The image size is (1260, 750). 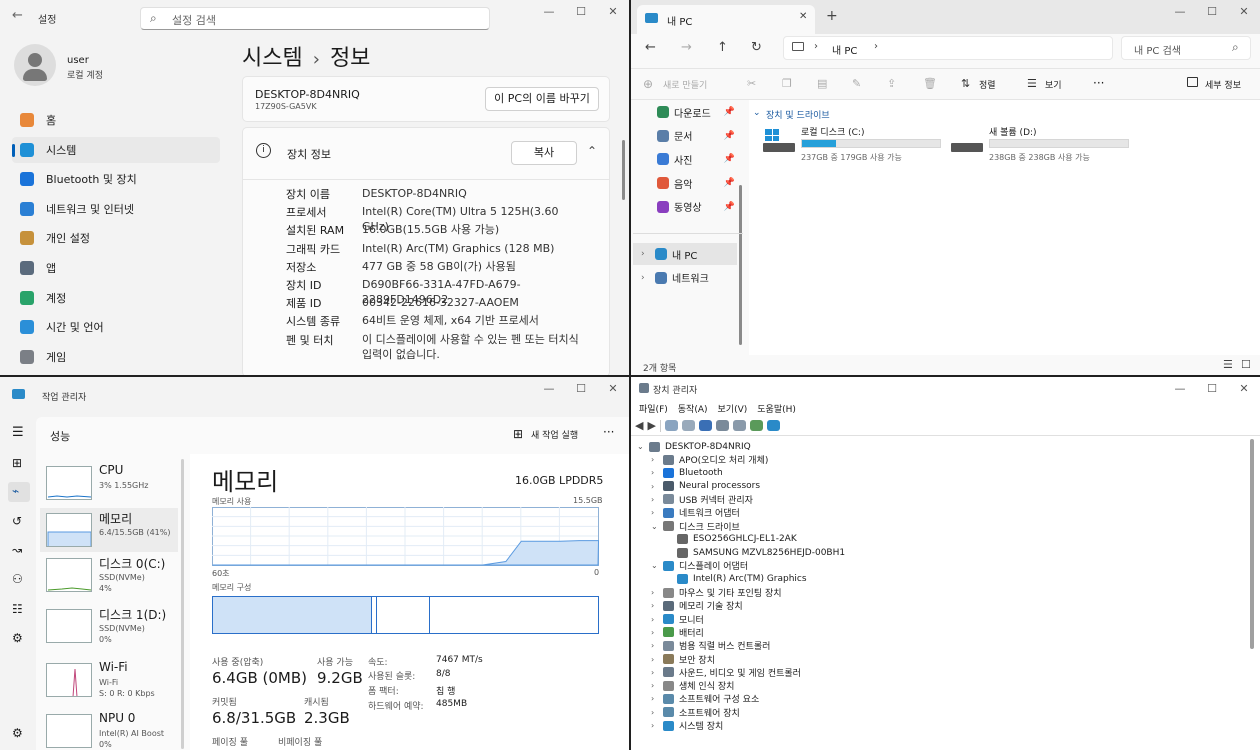 What do you see at coordinates (733, 408) in the screenshot?
I see `menu-item-2: 보기(V)` at bounding box center [733, 408].